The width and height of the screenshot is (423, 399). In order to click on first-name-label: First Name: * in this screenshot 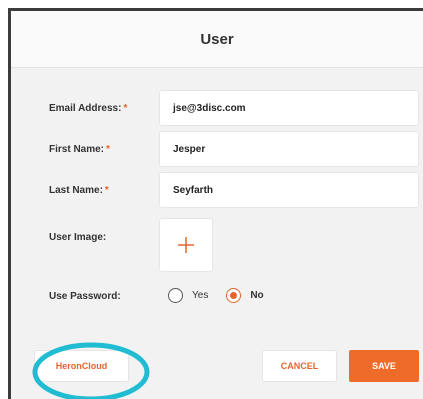, I will do `click(79, 149)`.